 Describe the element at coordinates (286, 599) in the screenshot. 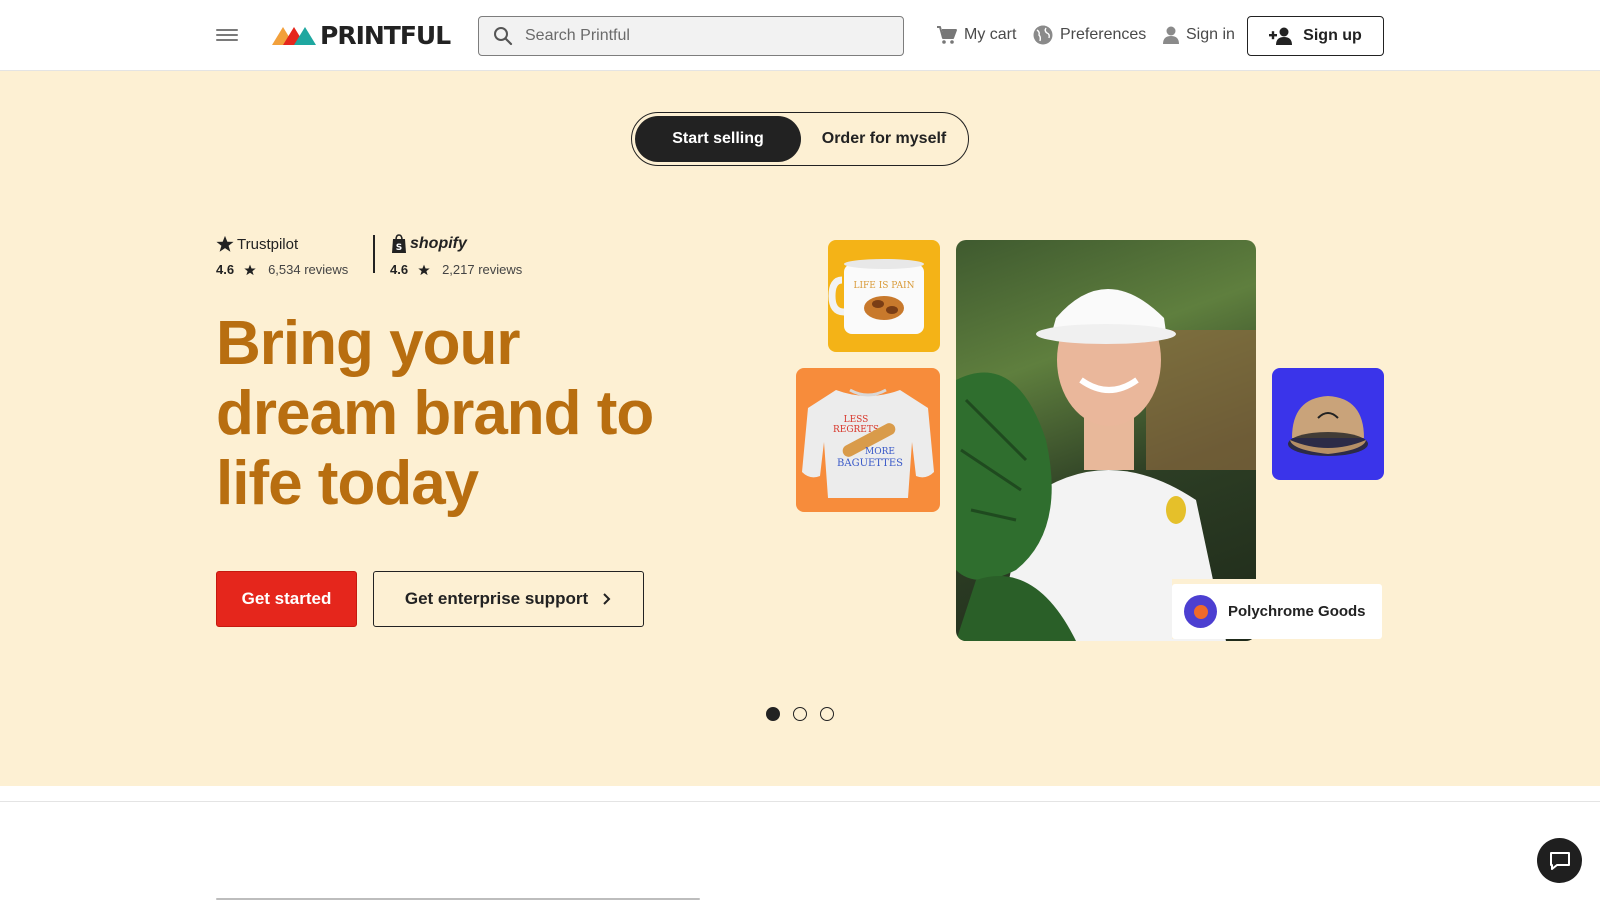

I see `get-started-button: Get started` at that location.